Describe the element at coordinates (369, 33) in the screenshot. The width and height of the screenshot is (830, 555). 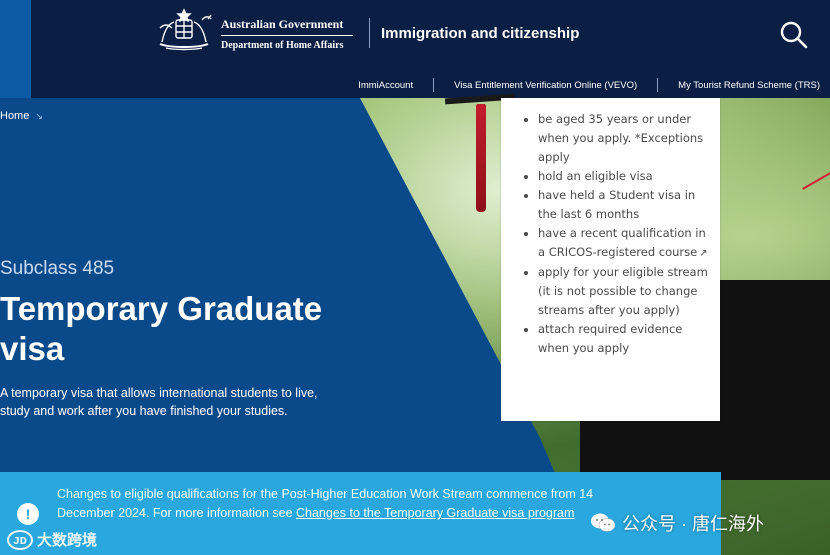
I see `header-divider` at that location.